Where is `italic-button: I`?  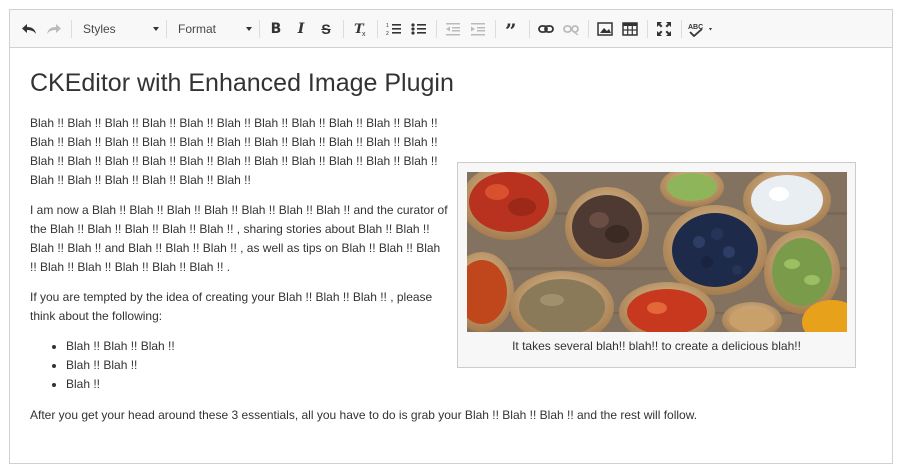 italic-button: I is located at coordinates (301, 29).